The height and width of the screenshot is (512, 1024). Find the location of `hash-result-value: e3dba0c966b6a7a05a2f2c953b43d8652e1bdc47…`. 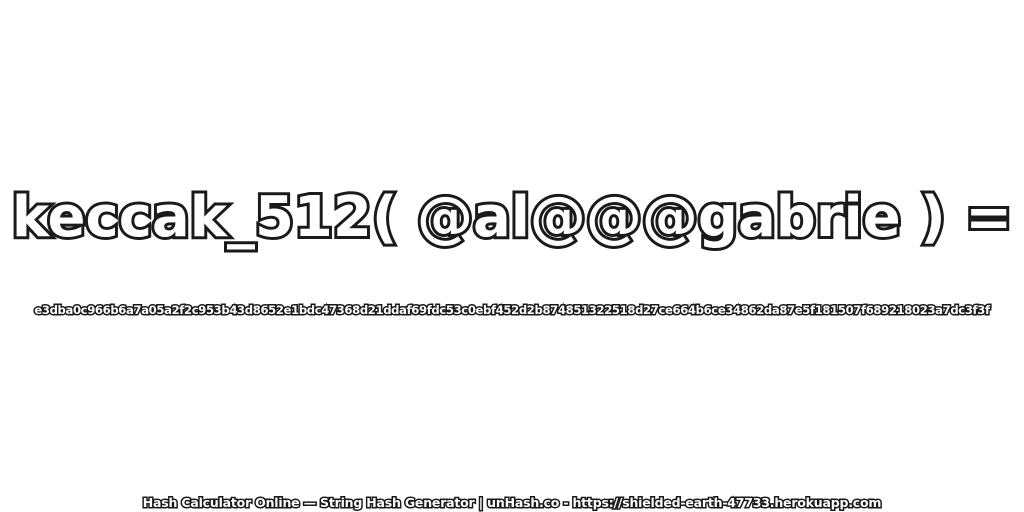

hash-result-value: e3dba0c966b6a7a05a2f2c953b43d8652e1bdc47… is located at coordinates (512, 310).